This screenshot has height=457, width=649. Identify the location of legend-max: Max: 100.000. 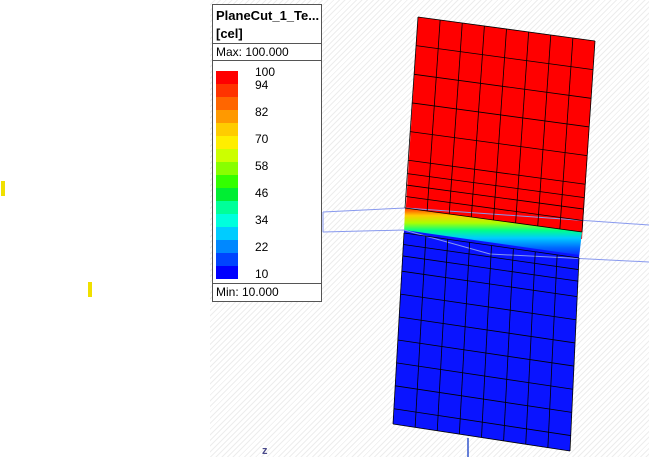
(267, 52).